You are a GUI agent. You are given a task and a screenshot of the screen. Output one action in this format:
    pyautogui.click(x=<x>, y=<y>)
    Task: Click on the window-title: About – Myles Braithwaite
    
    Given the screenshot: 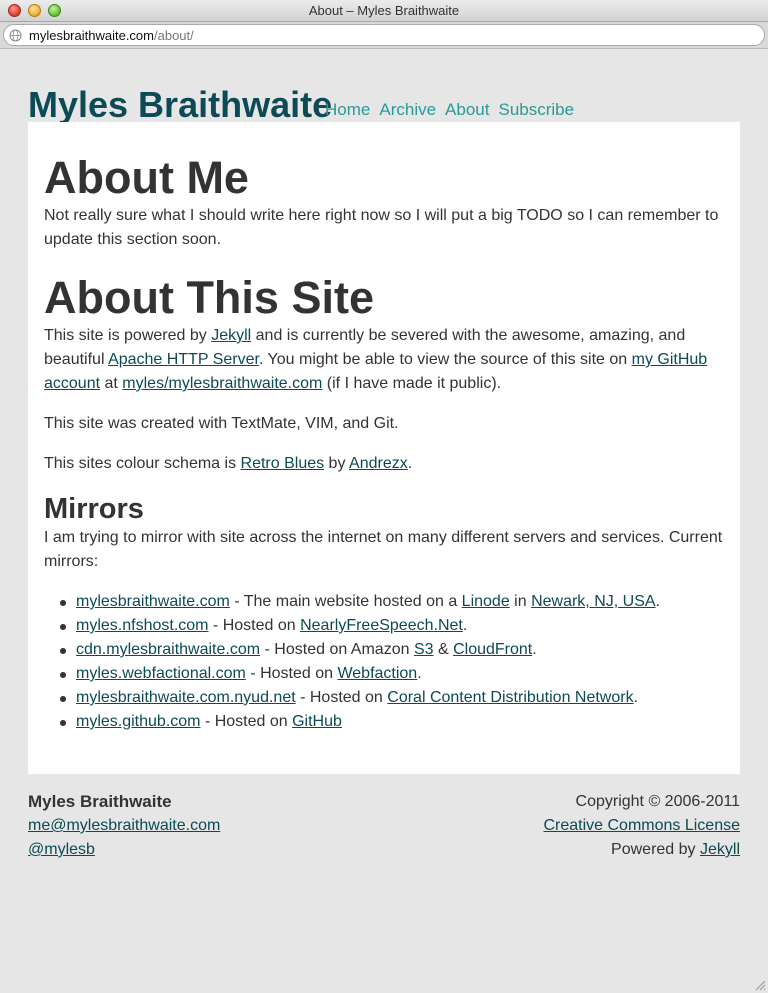 What is the action you would take?
    pyautogui.click(x=384, y=10)
    